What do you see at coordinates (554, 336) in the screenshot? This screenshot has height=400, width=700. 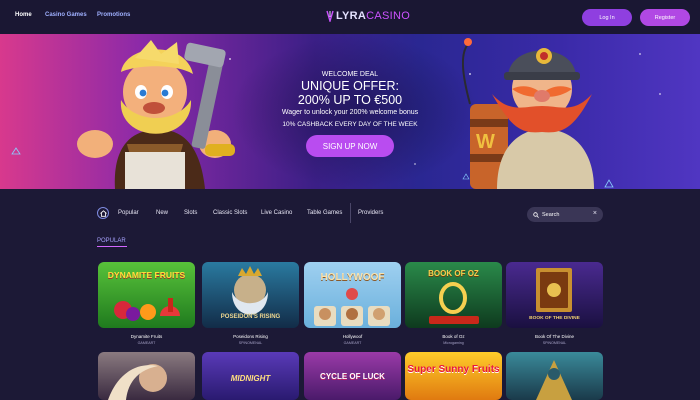 I see `game-name: Book Of The Divine` at bounding box center [554, 336].